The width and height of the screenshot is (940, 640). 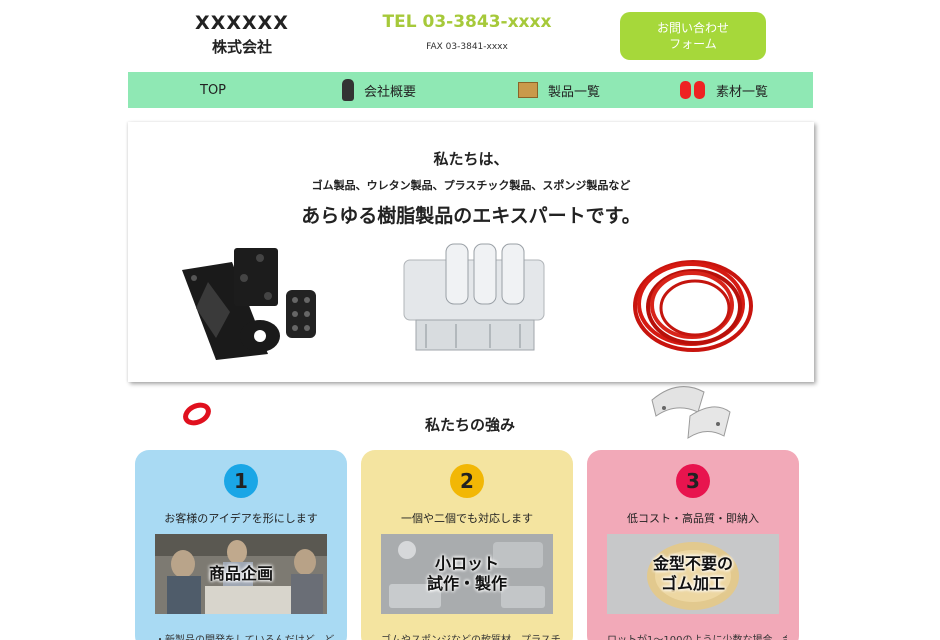 I want to click on meeting-photo: 商品企画, so click(x=241, y=574).